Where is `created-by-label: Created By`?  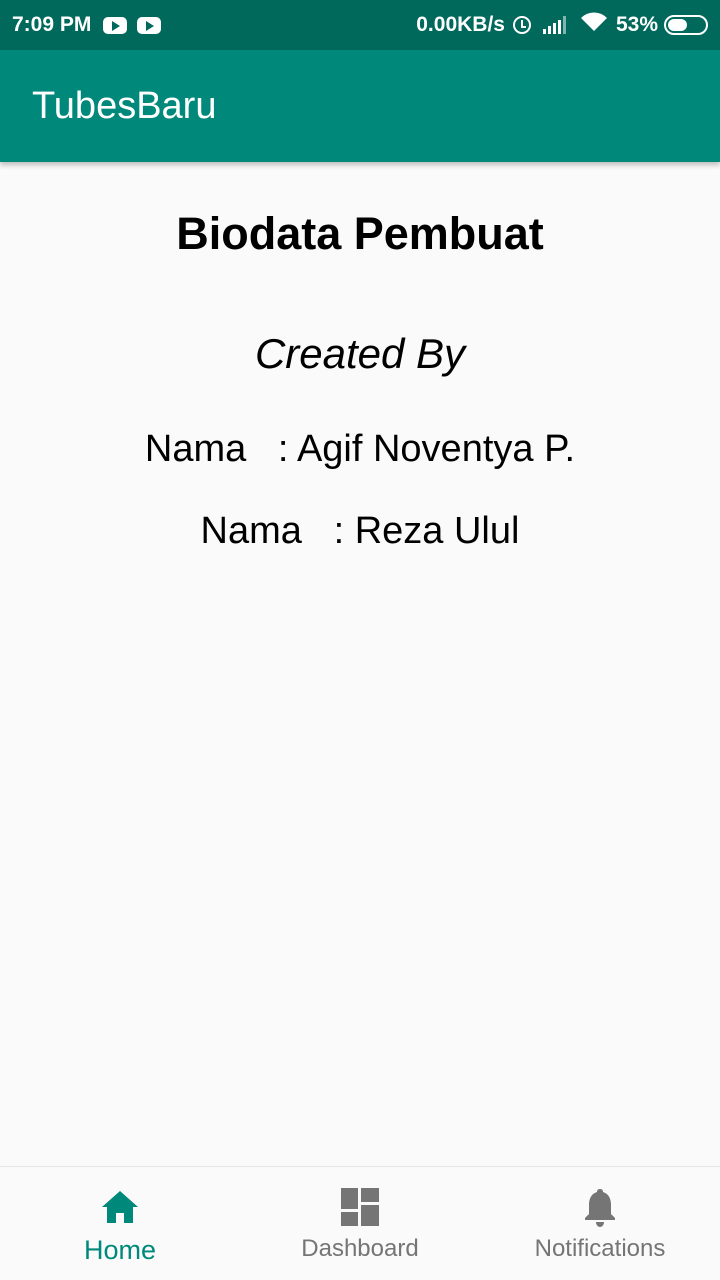 created-by-label: Created By is located at coordinates (360, 353).